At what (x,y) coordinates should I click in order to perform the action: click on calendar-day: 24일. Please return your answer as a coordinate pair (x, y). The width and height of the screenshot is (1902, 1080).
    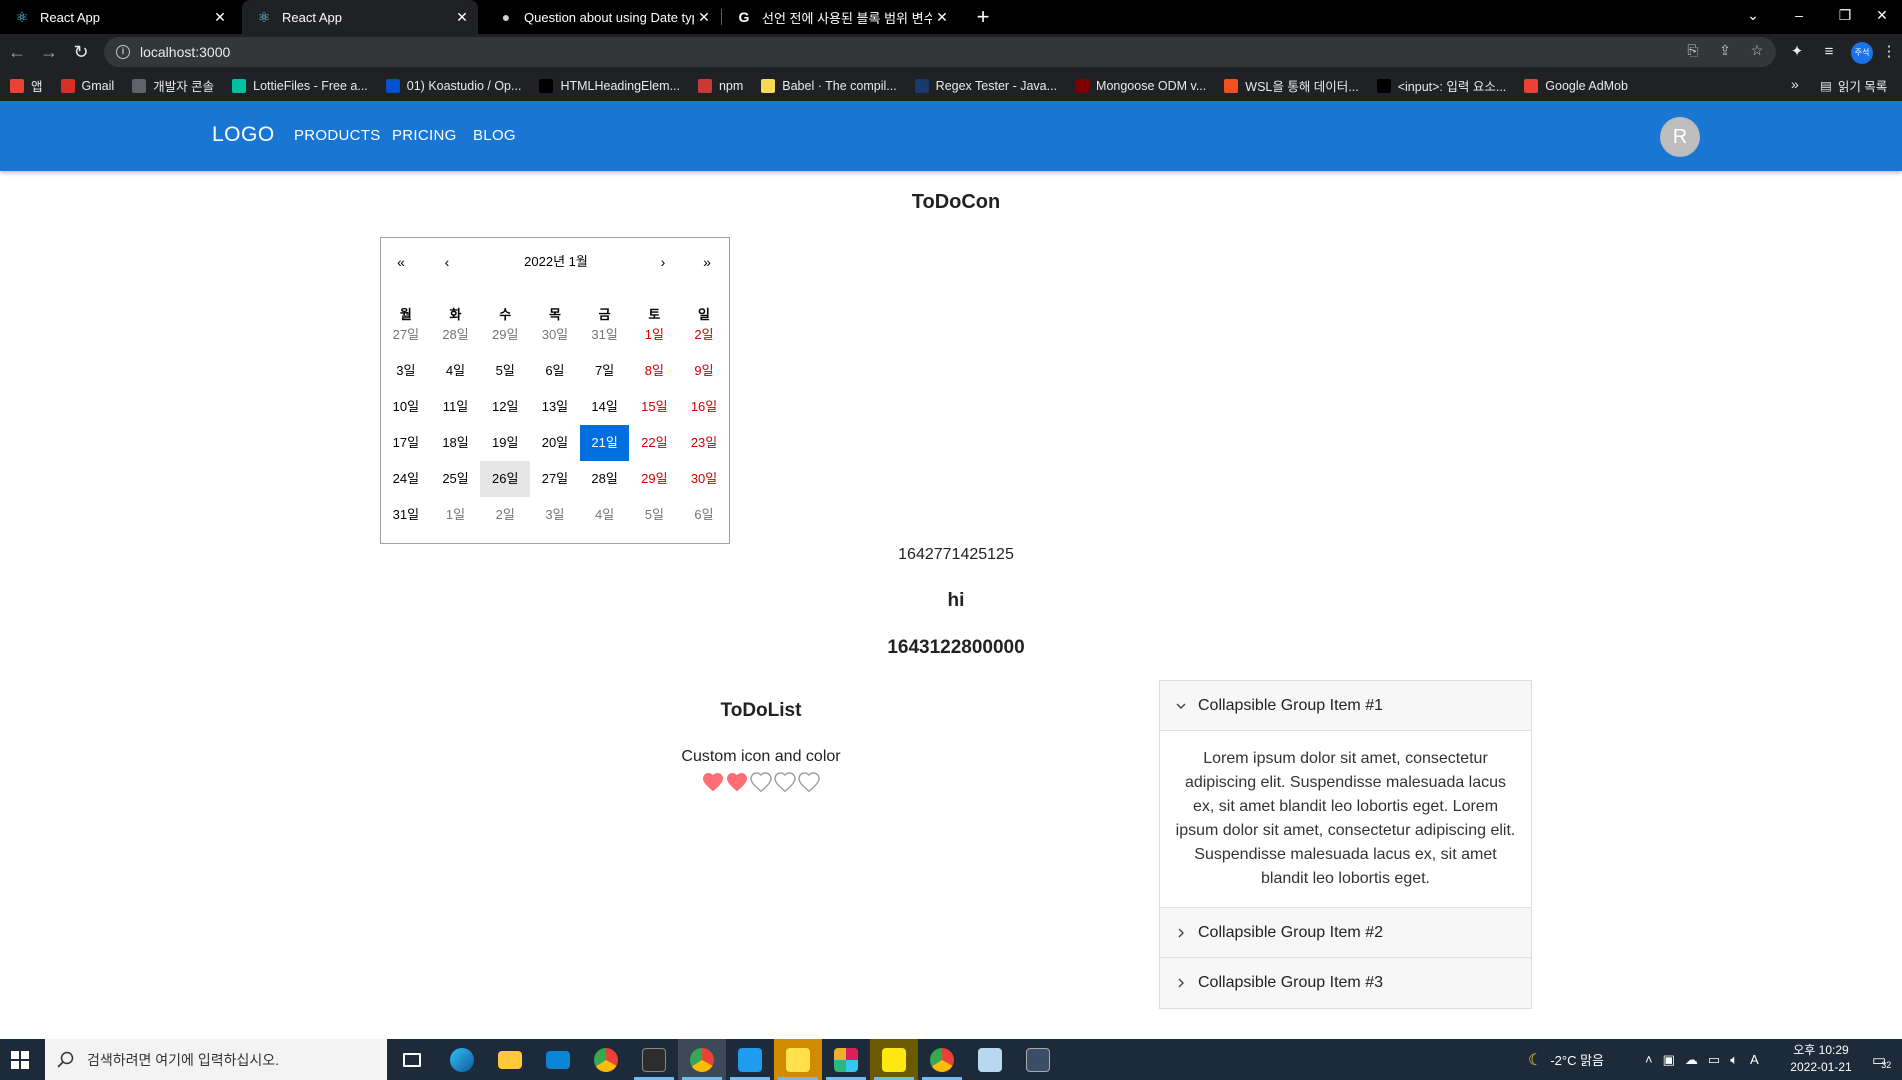
    Looking at the image, I should click on (406, 479).